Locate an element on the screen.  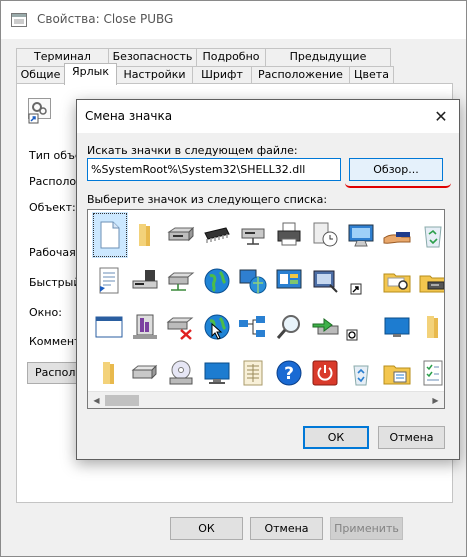
tab-previous-versions: Предыдущие версии is located at coordinates (328, 63).